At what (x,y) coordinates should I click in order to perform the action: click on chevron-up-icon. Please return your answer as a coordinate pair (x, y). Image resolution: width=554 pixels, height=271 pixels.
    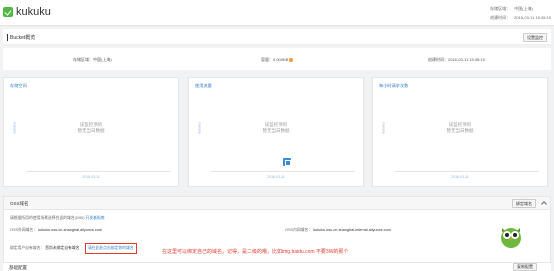
    Looking at the image, I should click on (544, 204).